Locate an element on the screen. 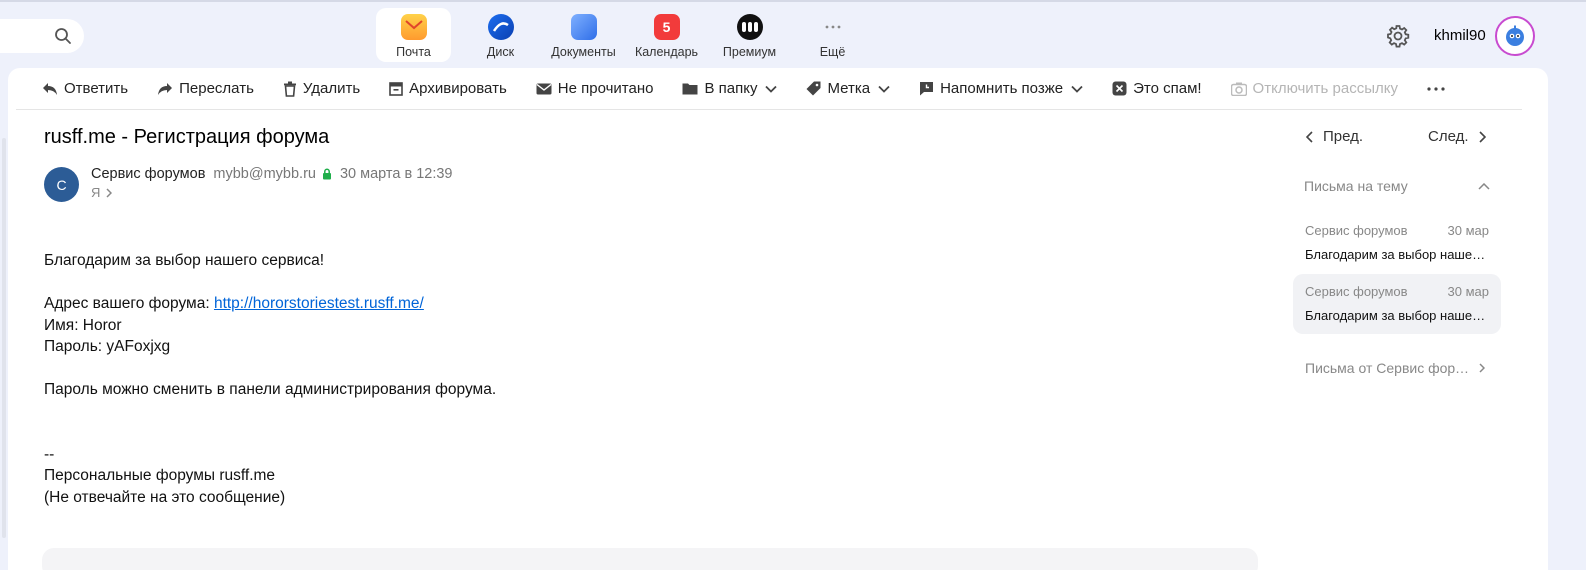 The image size is (1586, 570). username: khmil90 is located at coordinates (1460, 35).